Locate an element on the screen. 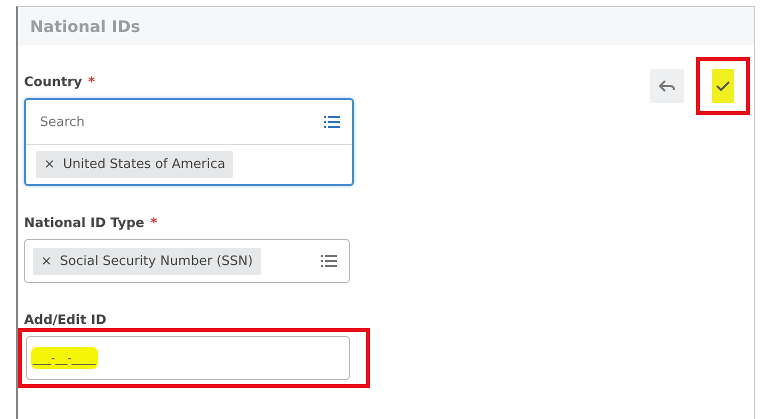 This screenshot has height=419, width=761. id-value: ___-__-____ is located at coordinates (64, 358).